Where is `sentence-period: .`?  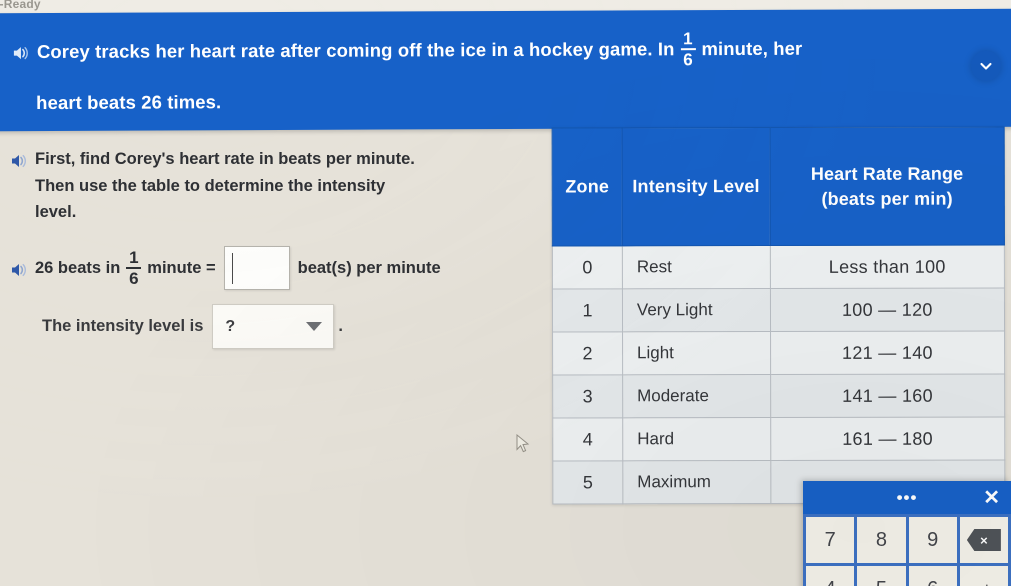 sentence-period: . is located at coordinates (340, 326).